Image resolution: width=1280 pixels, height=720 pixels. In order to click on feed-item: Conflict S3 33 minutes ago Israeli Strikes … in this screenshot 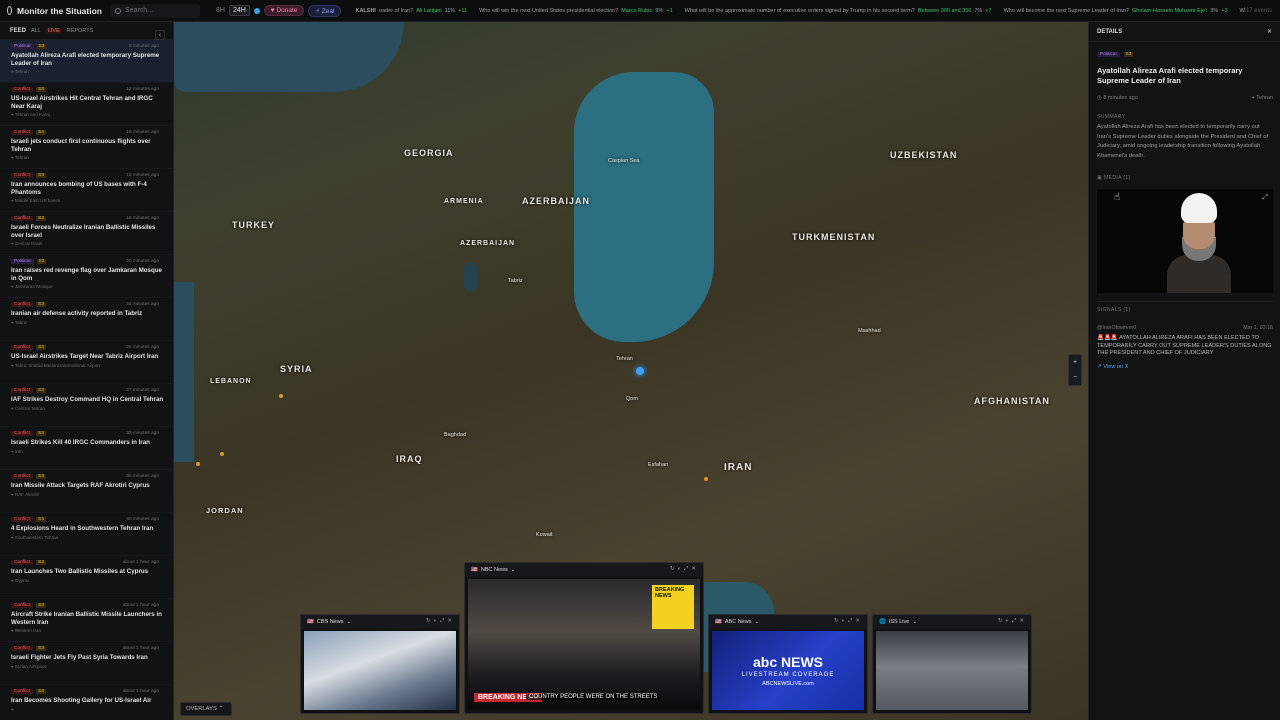, I will do `click(86, 448)`.